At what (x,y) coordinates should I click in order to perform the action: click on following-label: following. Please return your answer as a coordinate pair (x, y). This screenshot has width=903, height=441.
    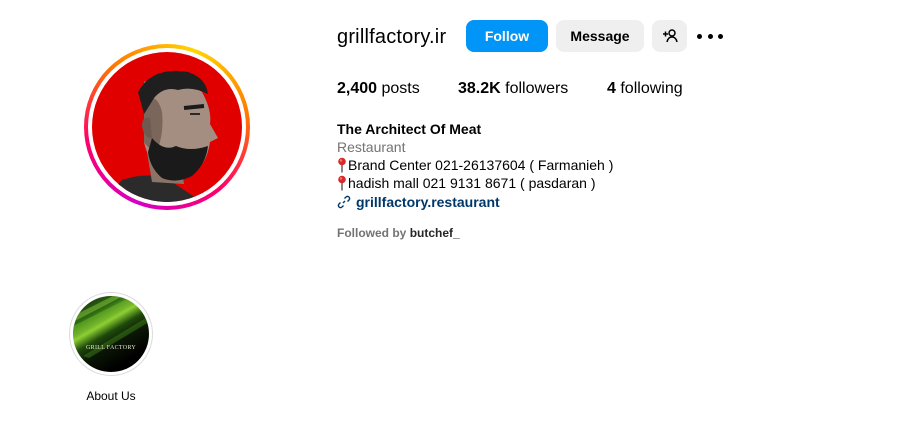
    Looking at the image, I should click on (651, 88).